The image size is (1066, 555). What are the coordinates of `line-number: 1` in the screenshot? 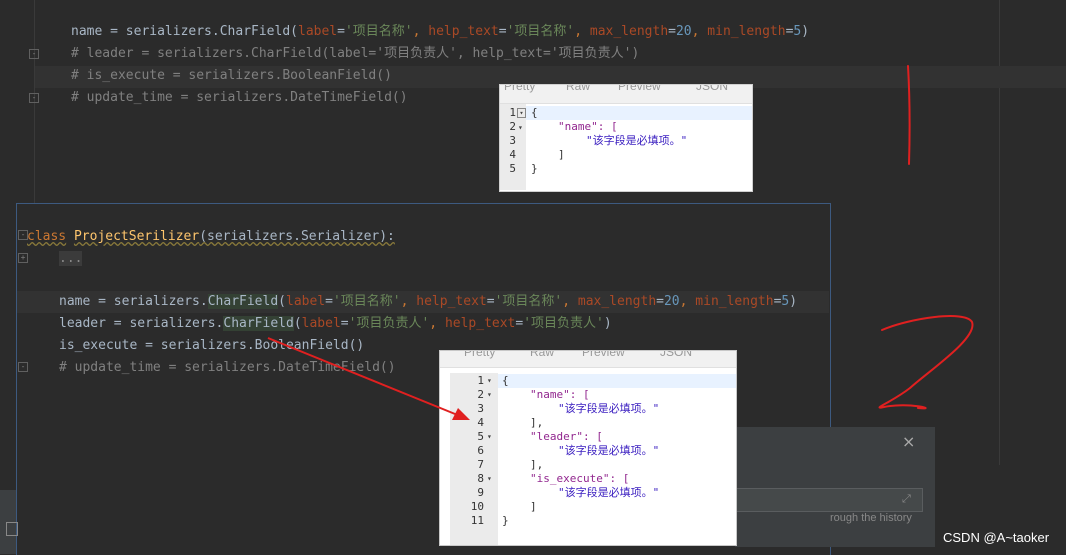 It's located at (512, 112).